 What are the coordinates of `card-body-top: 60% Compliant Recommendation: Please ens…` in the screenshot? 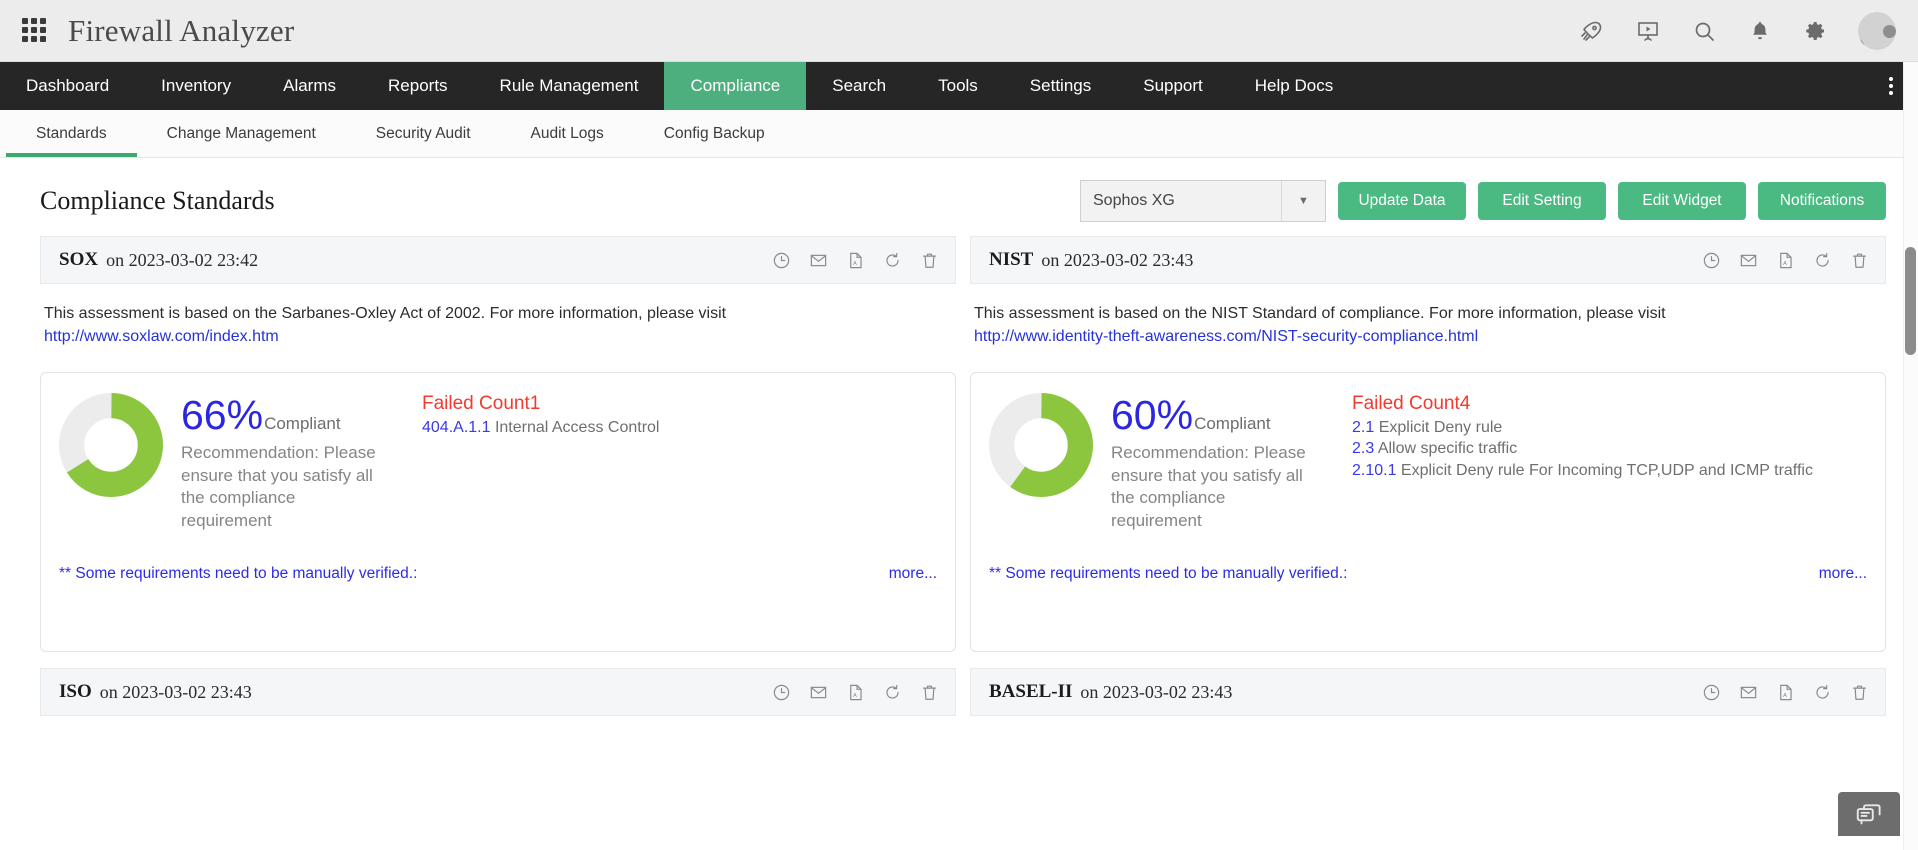 It's located at (1428, 460).